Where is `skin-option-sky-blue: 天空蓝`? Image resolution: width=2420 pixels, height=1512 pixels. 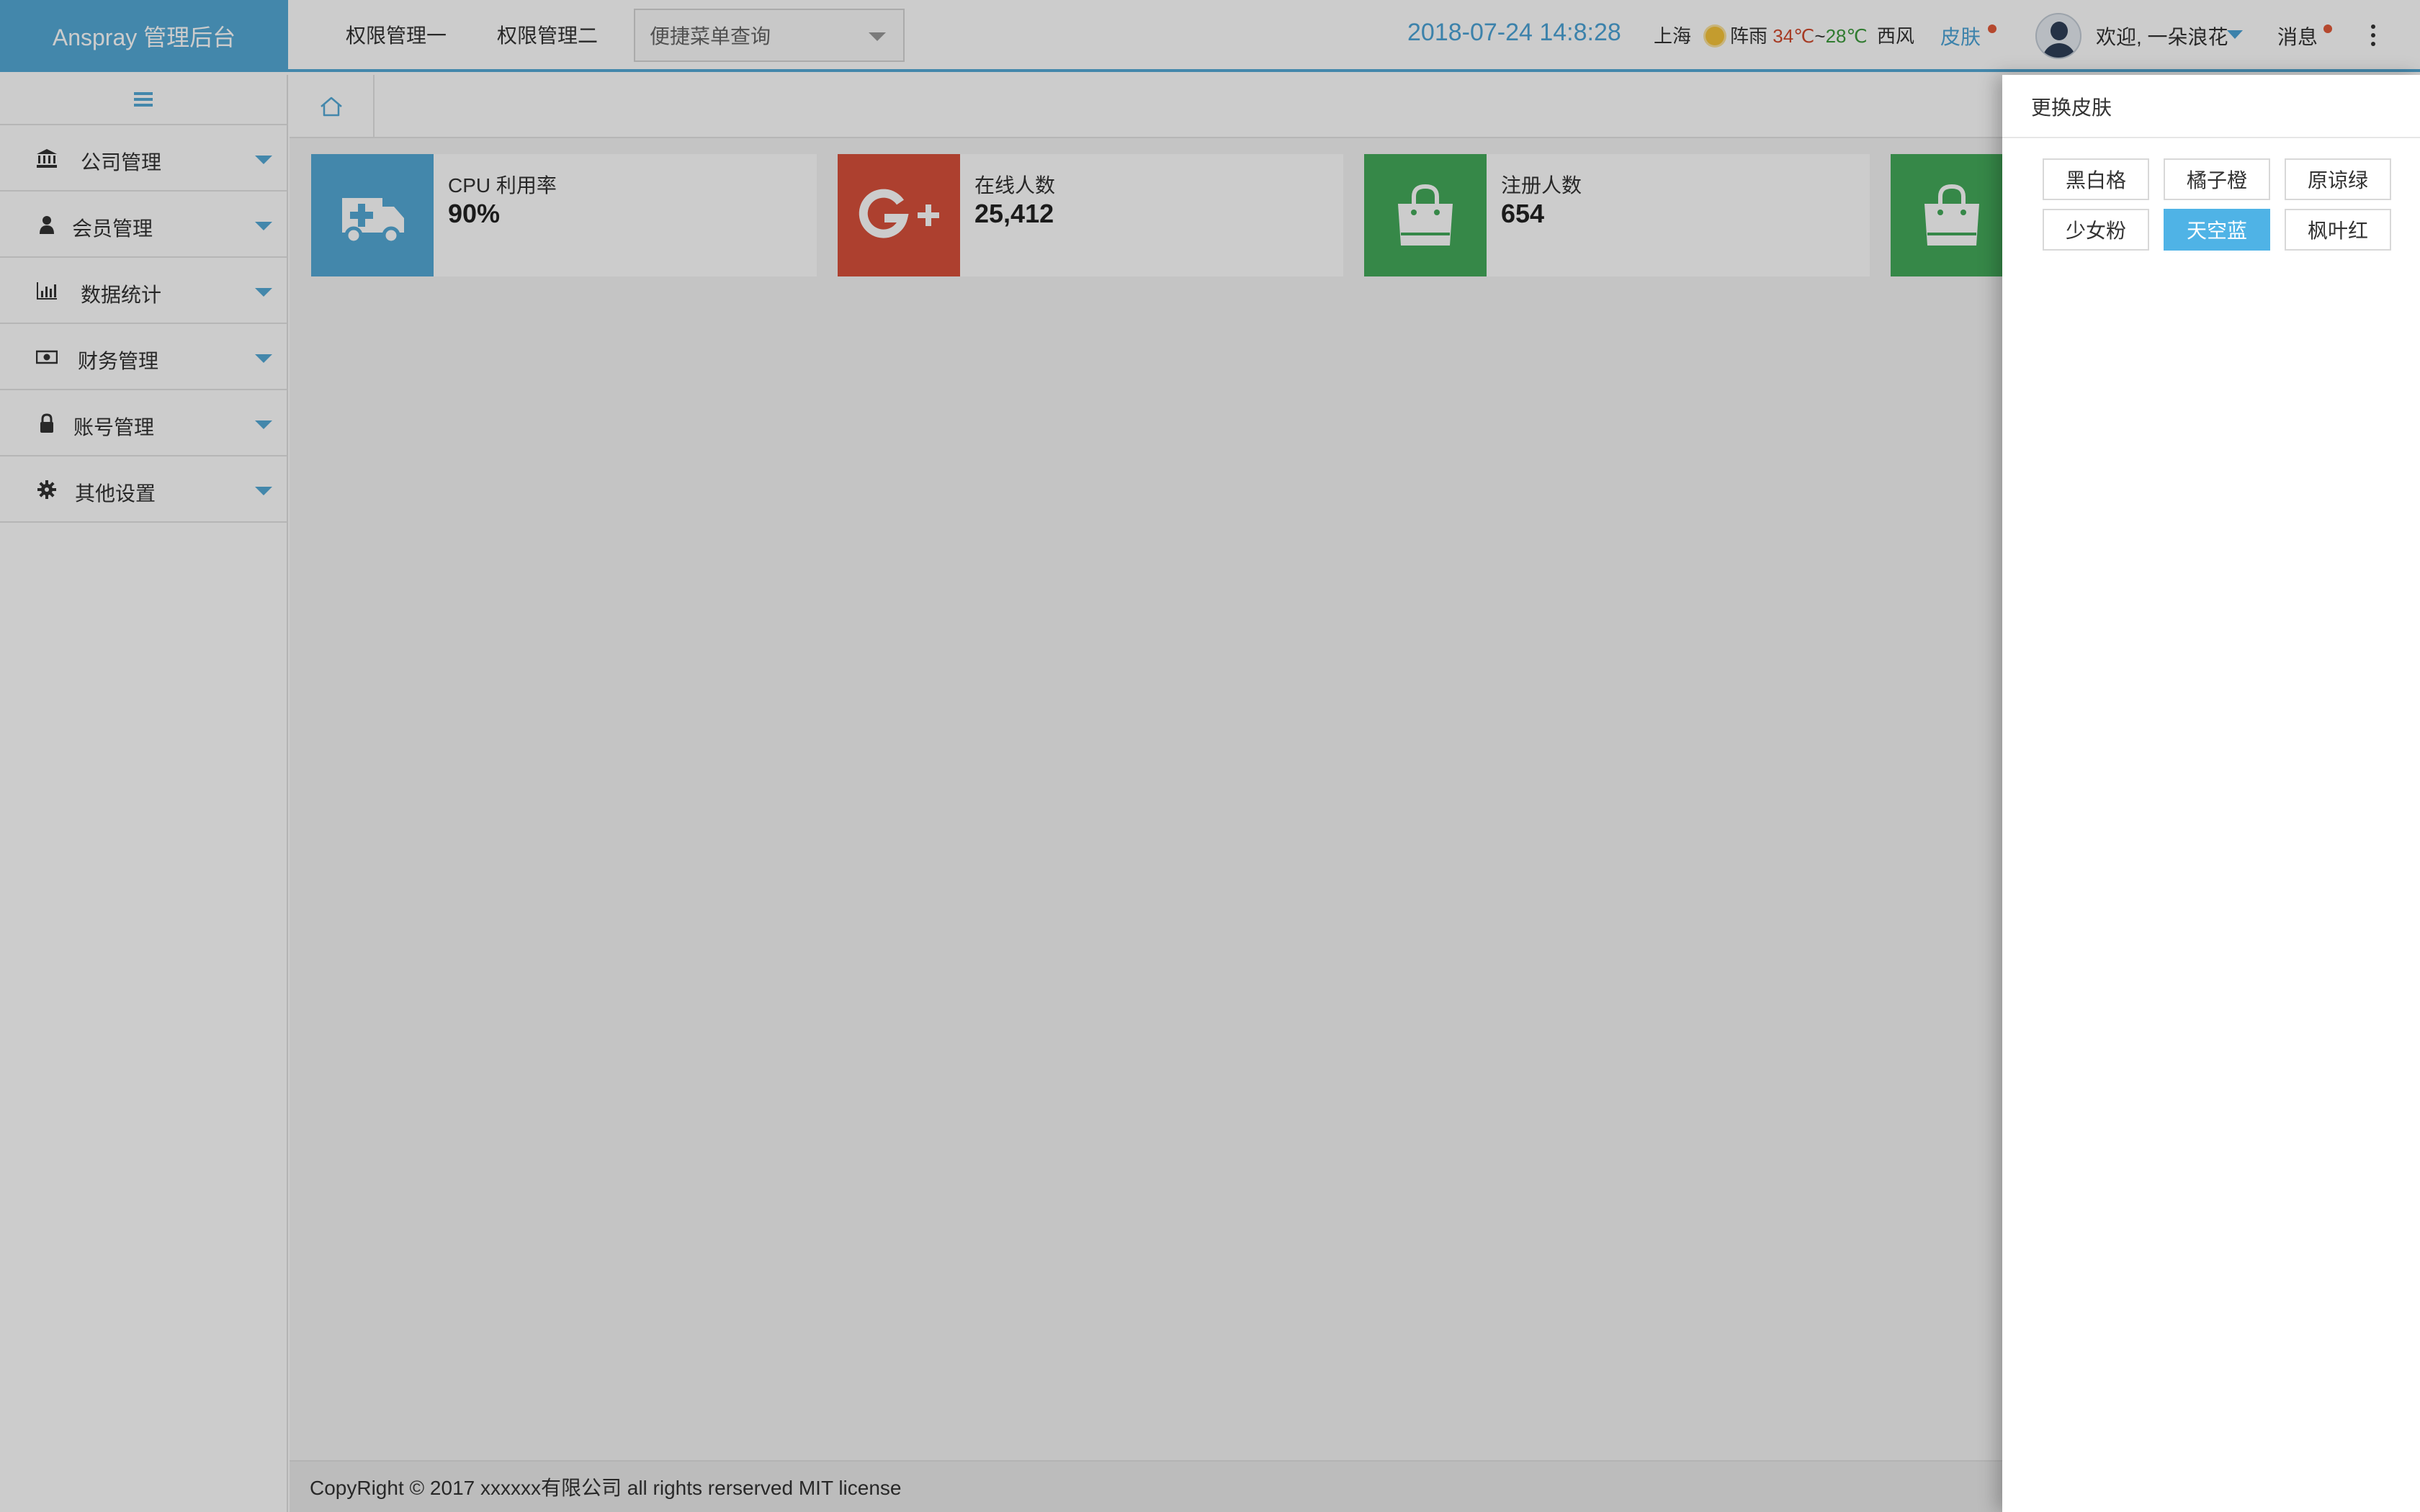
skin-option-sky-blue: 天空蓝 is located at coordinates (2217, 230).